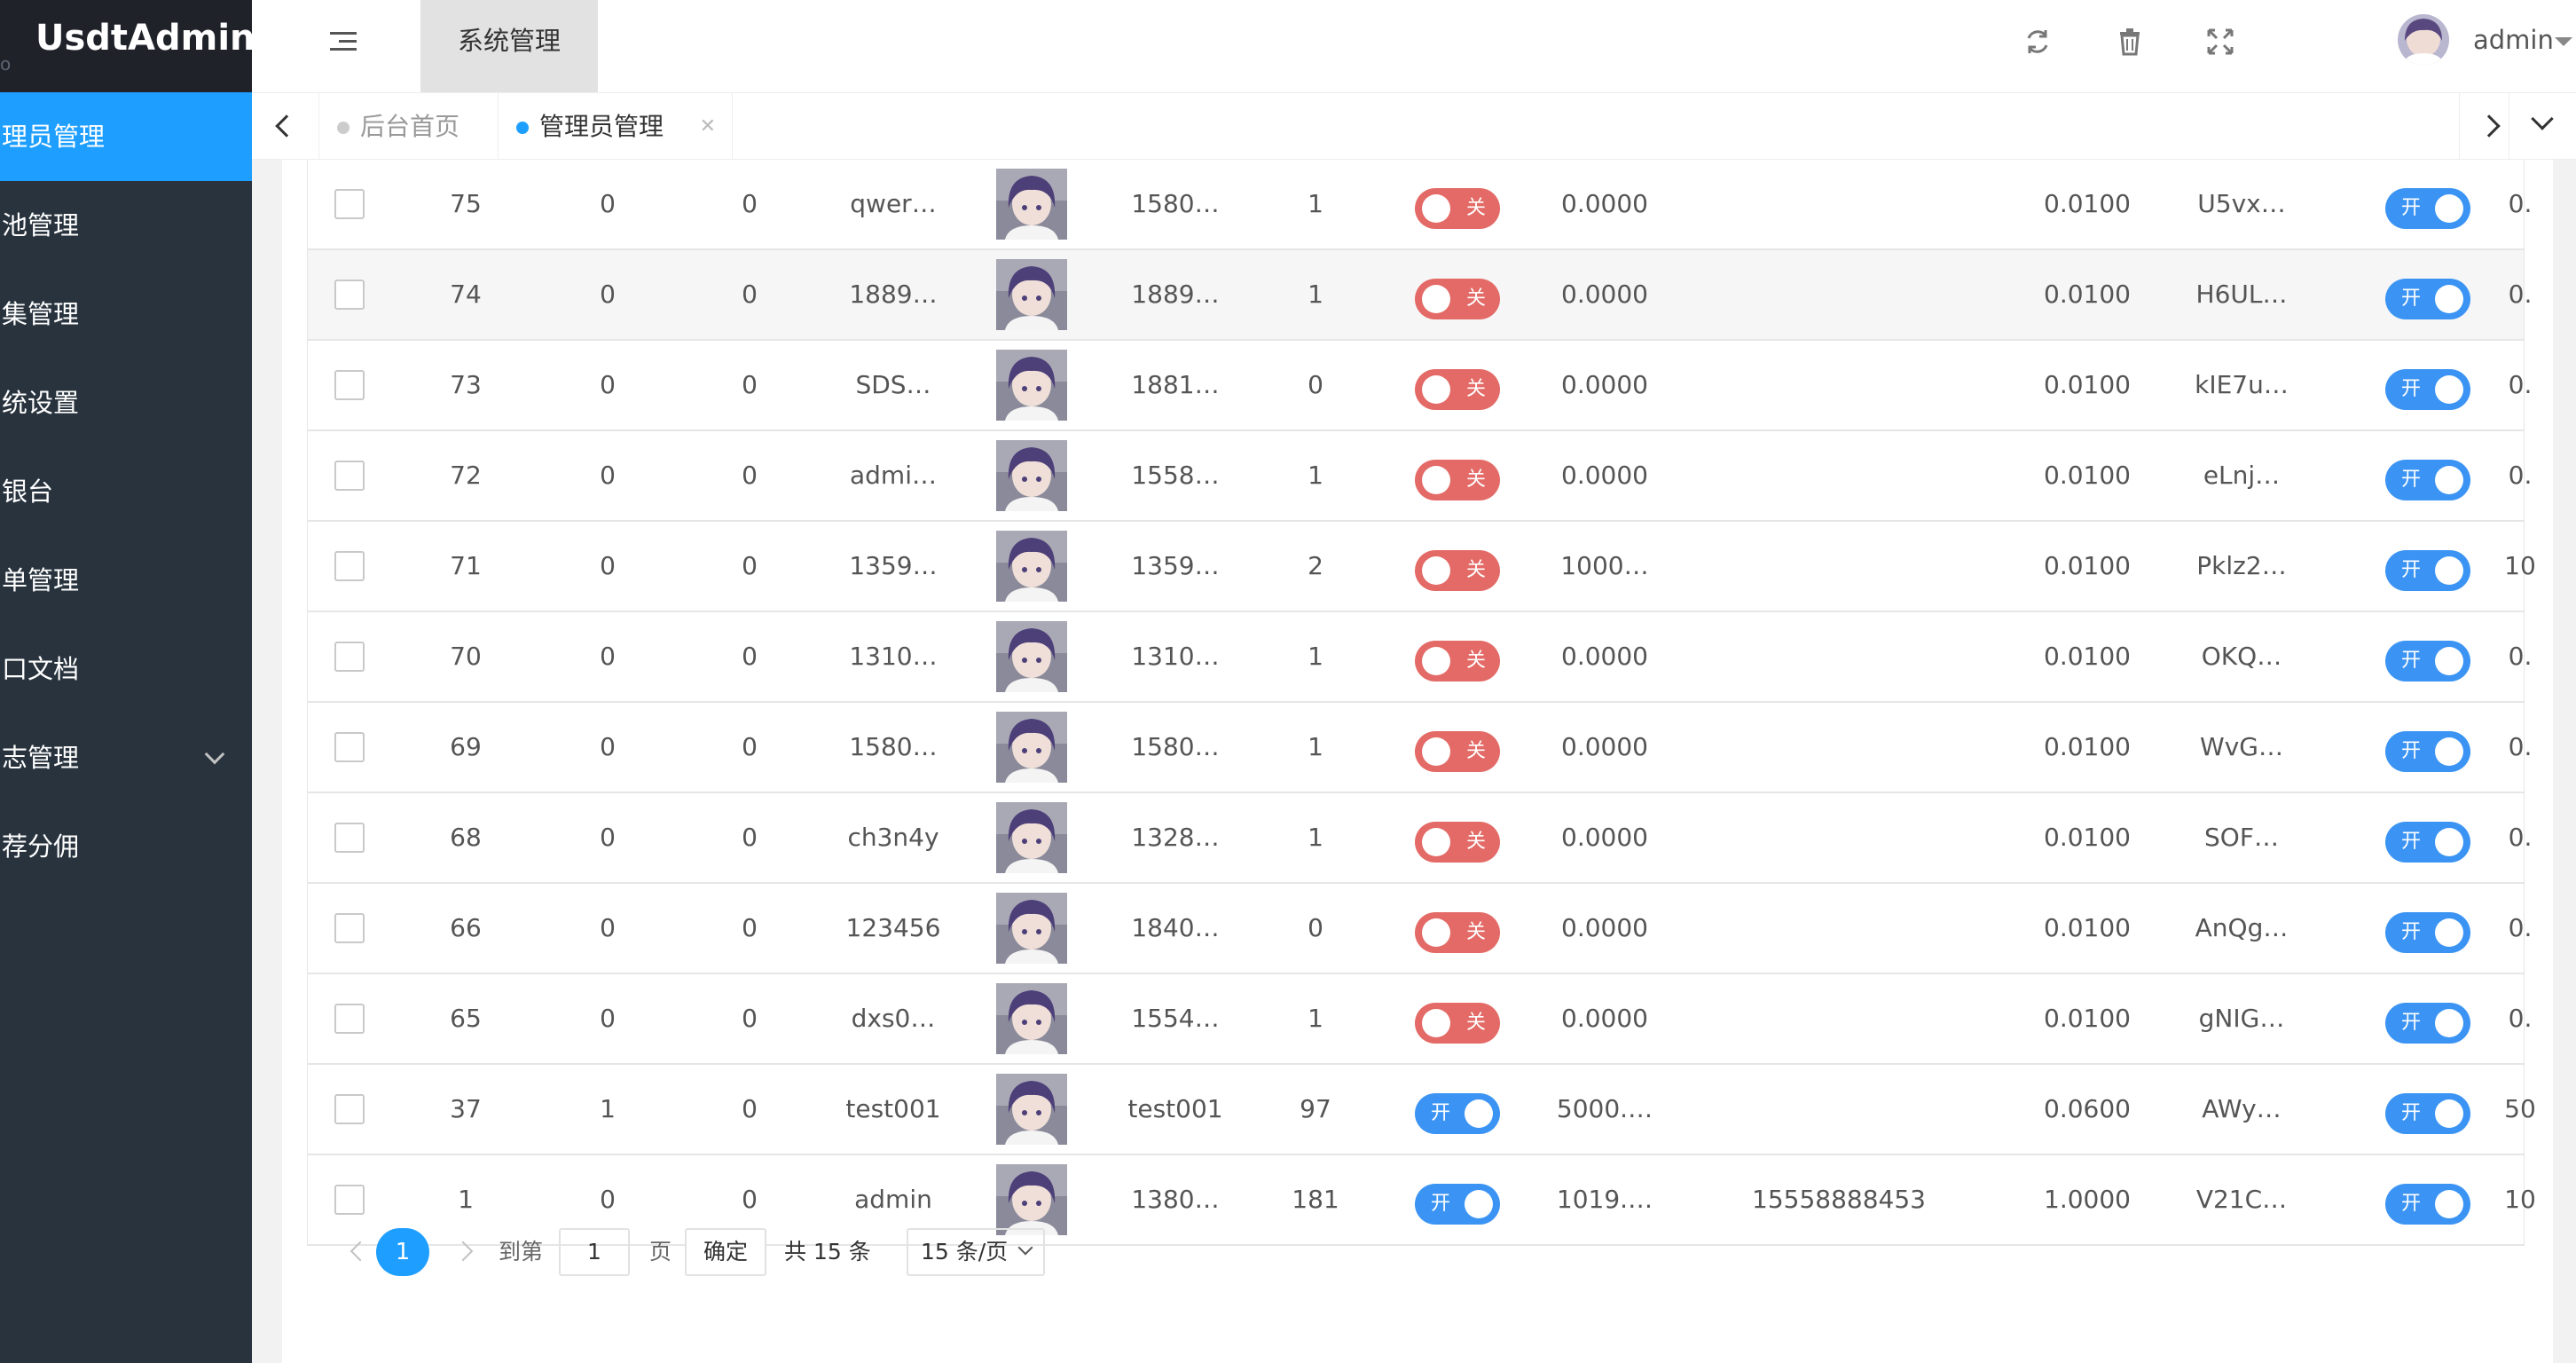  What do you see at coordinates (2489, 126) in the screenshot?
I see `chevron-right-icon` at bounding box center [2489, 126].